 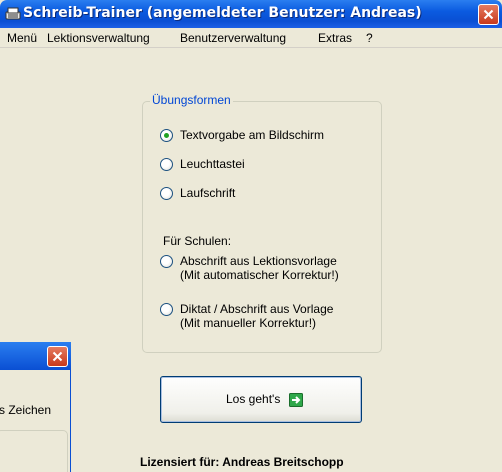 I want to click on menu-item-menu: Menü, so click(x=22, y=38).